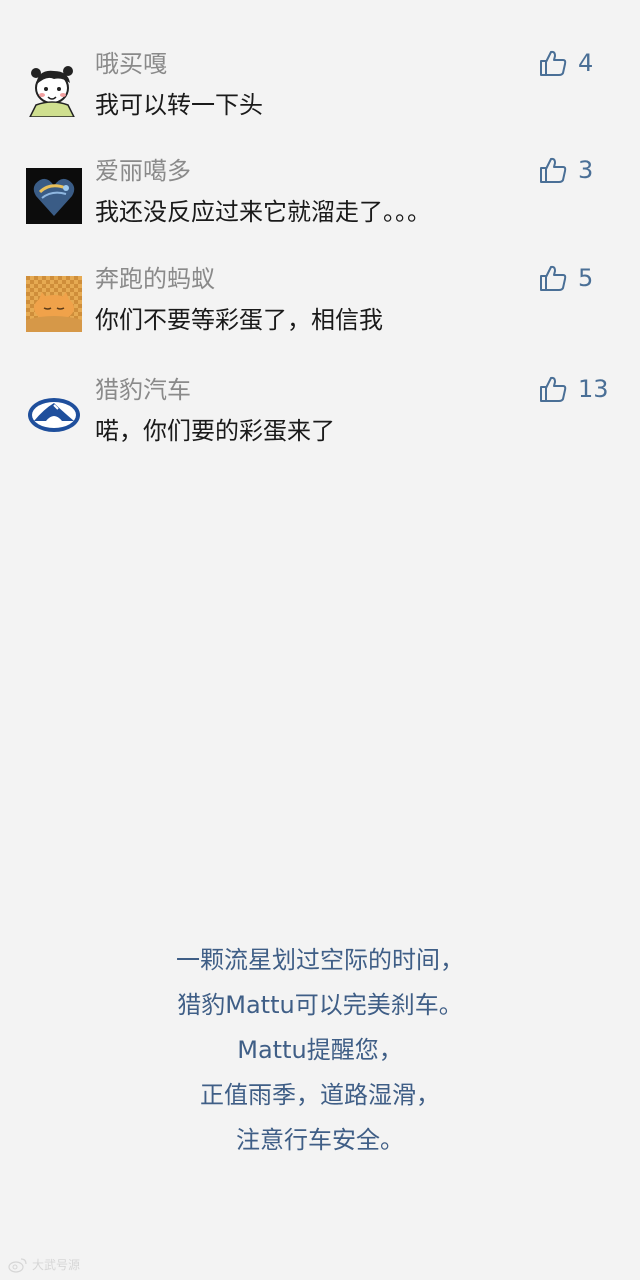 This screenshot has width=640, height=1280. What do you see at coordinates (573, 389) in the screenshot?
I see `like-button: 13` at bounding box center [573, 389].